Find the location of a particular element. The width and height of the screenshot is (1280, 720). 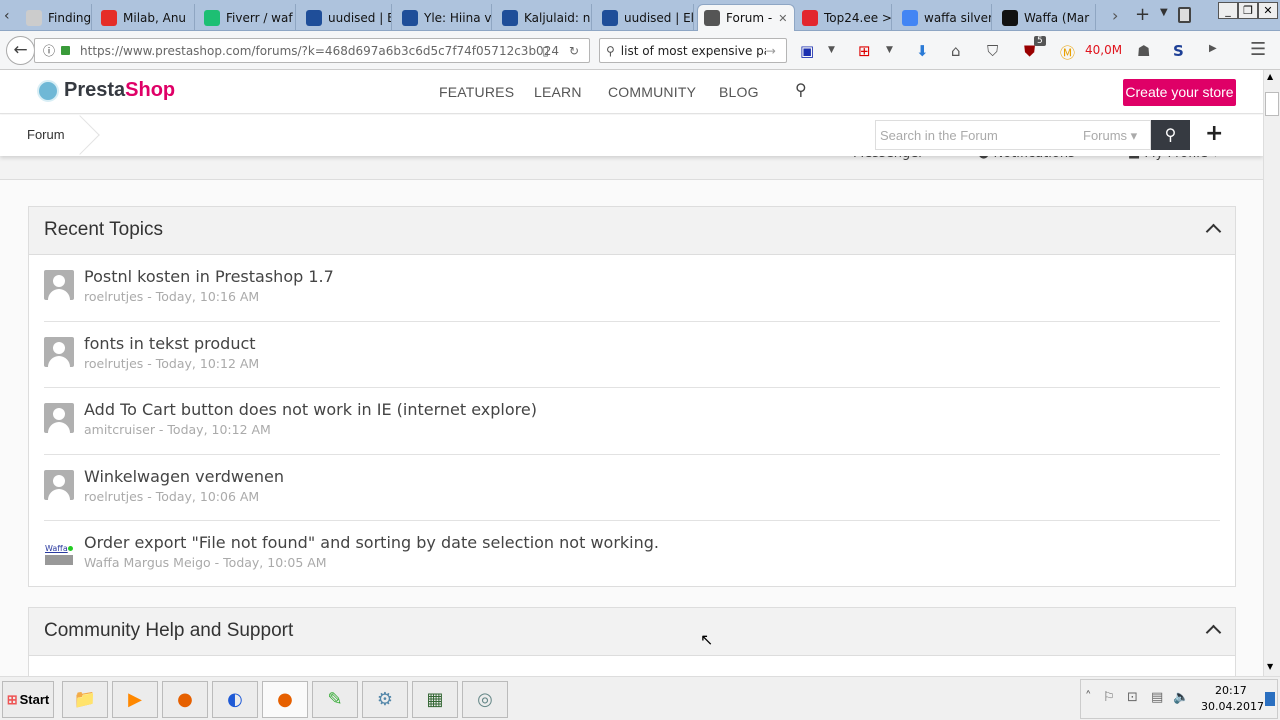

scroll-up-arrow: ▲ is located at coordinates (1270, 76).